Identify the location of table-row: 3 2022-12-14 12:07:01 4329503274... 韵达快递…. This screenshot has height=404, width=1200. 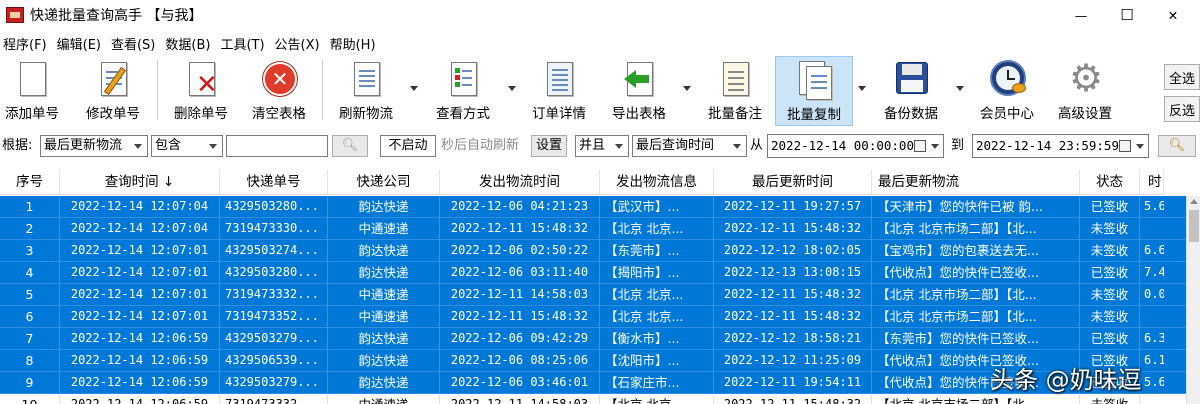
(600, 251).